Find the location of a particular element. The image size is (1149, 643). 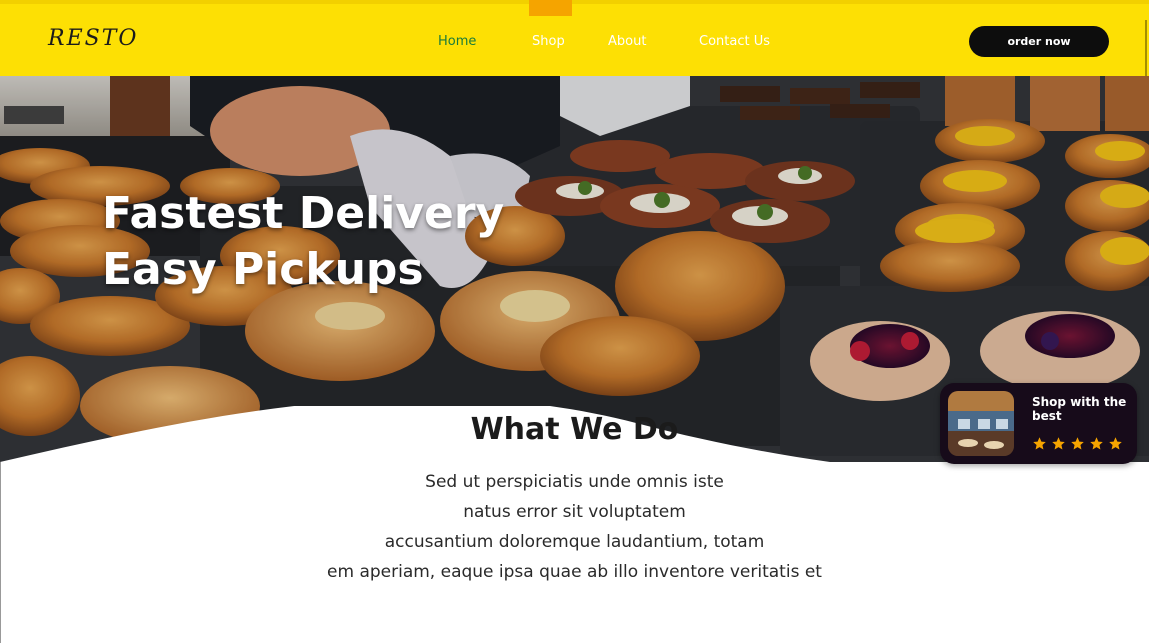

hero-line-1: Fastest Delivery is located at coordinates (303, 213).